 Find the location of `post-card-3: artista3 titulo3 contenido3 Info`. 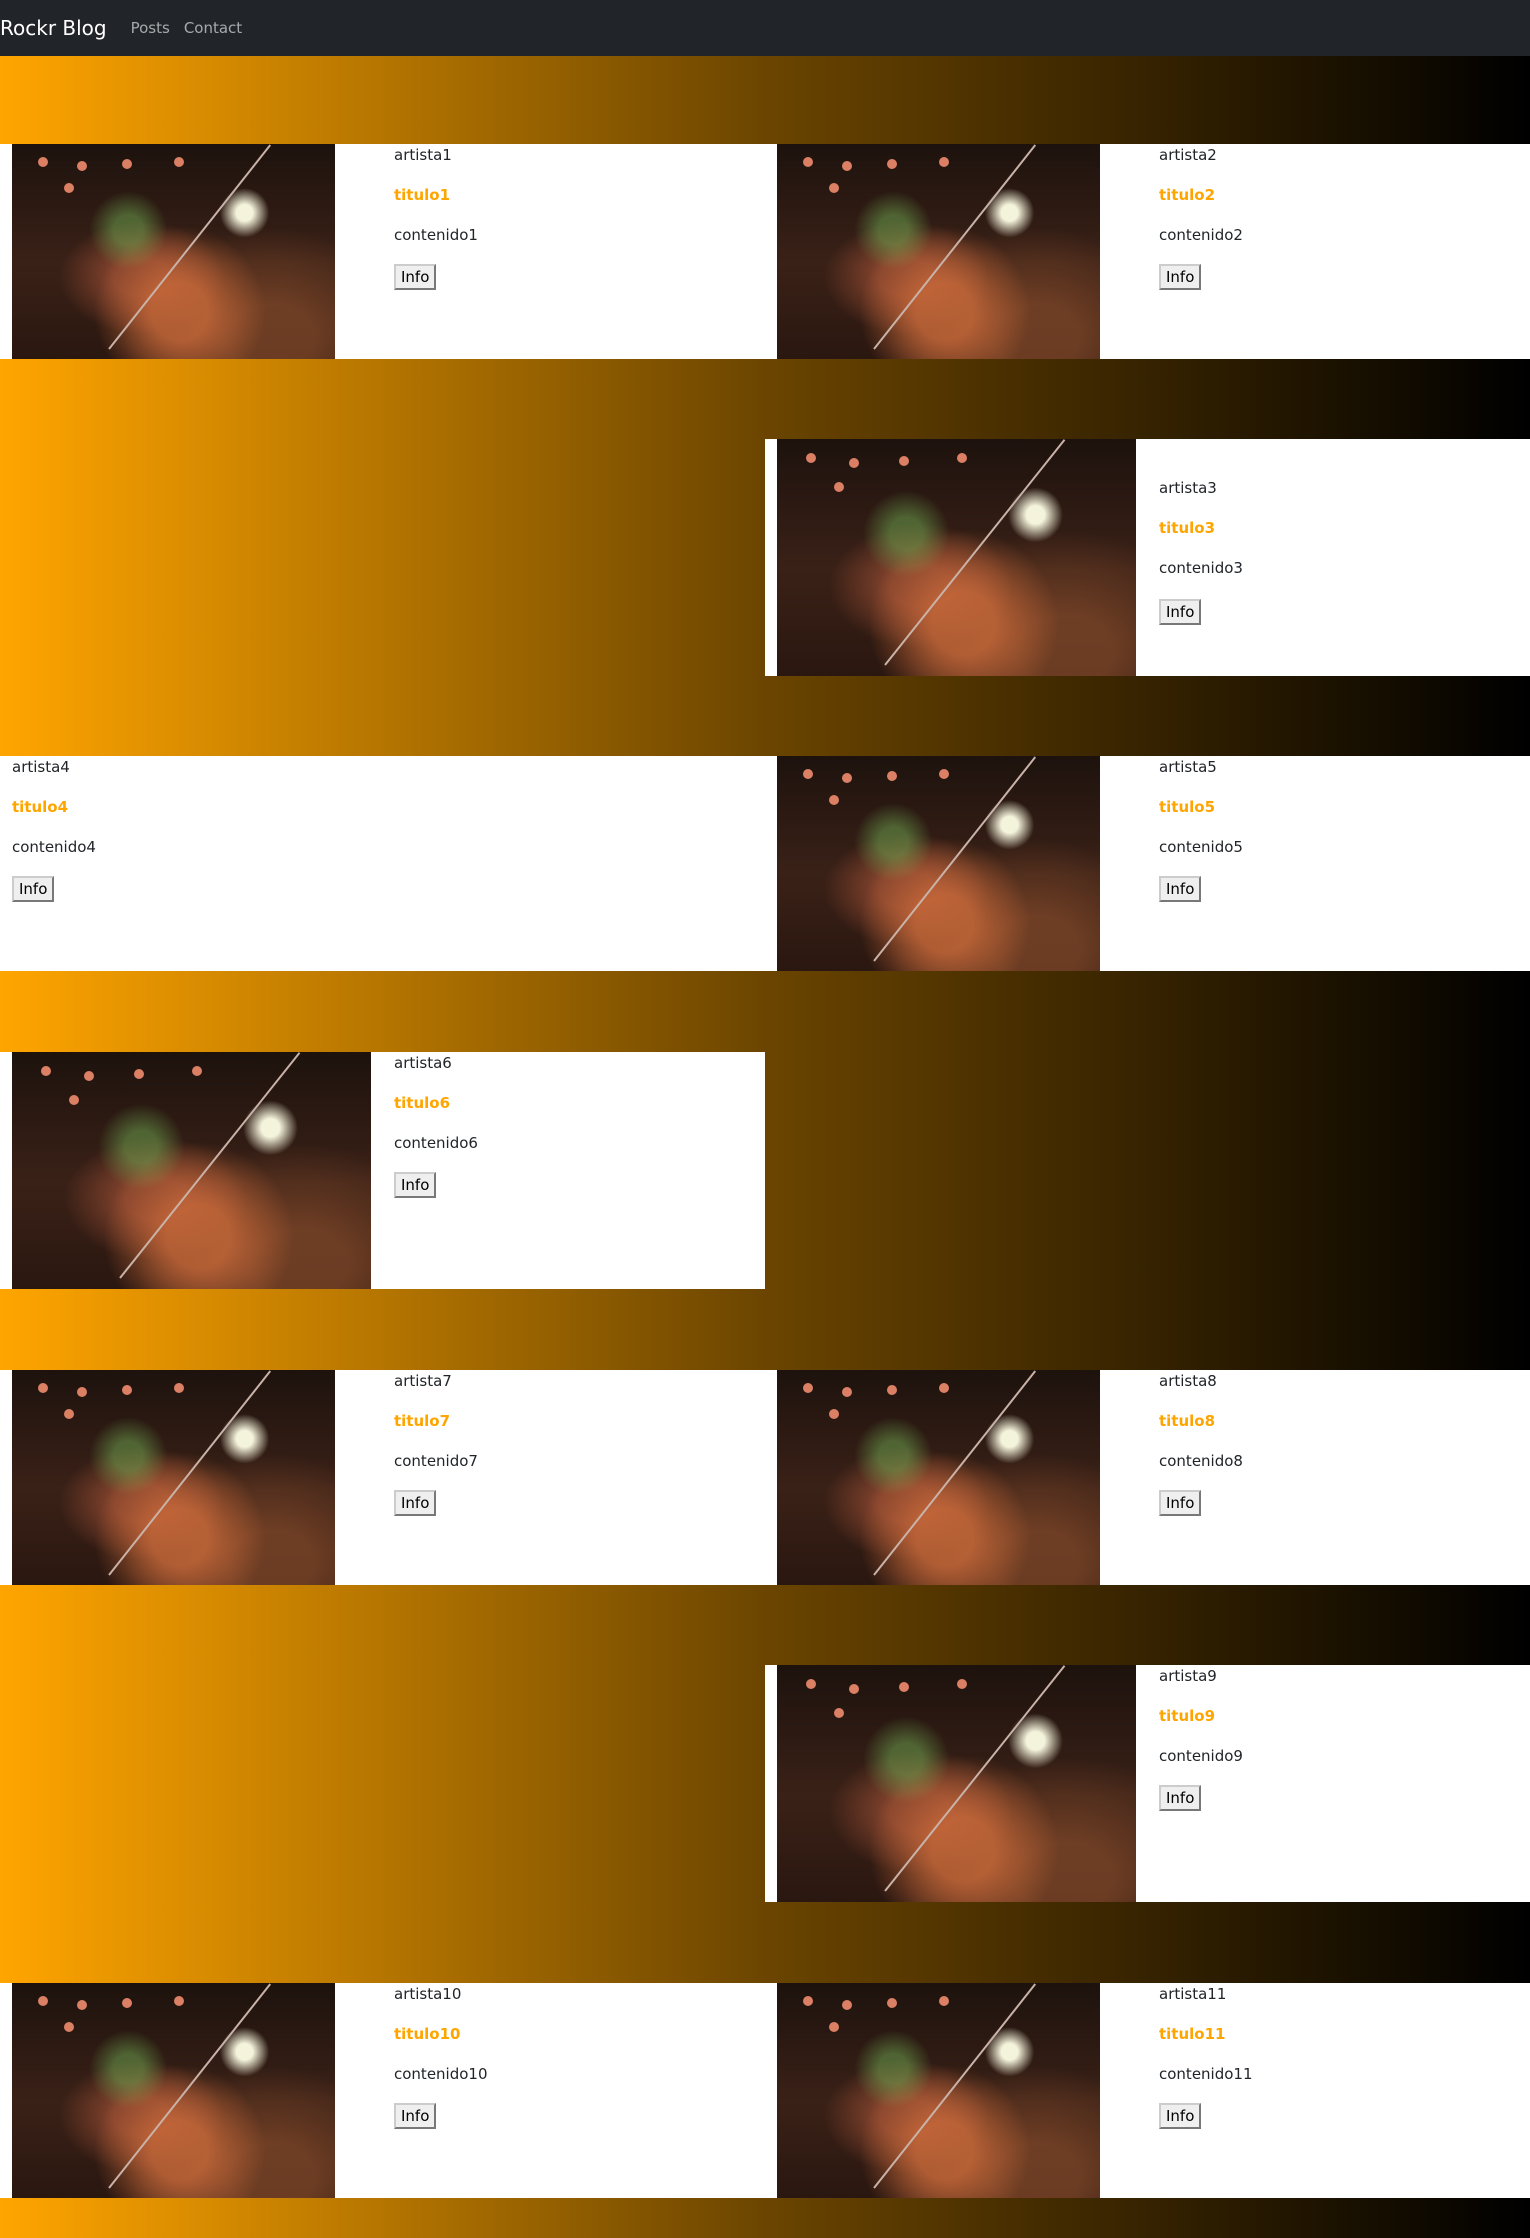

post-card-3: artista3 titulo3 contenido3 Info is located at coordinates (1147, 557).